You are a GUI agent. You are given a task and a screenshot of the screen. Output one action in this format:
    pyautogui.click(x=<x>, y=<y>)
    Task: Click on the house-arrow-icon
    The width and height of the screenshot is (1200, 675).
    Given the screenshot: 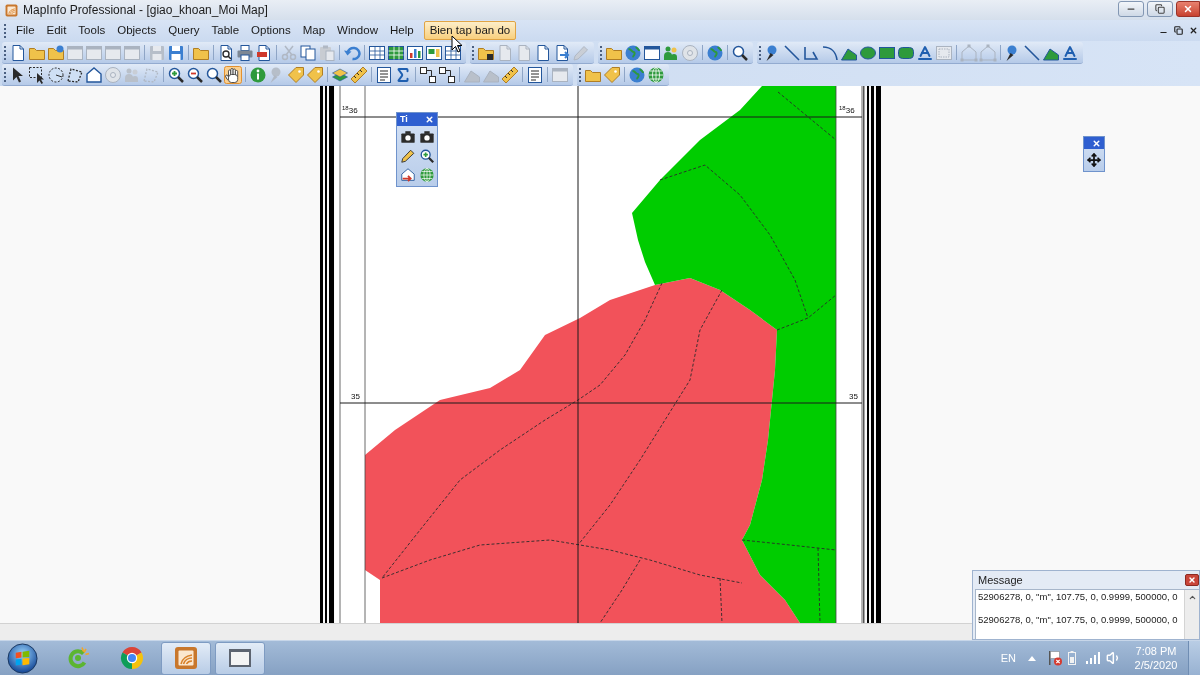 What is the action you would take?
    pyautogui.click(x=408, y=175)
    